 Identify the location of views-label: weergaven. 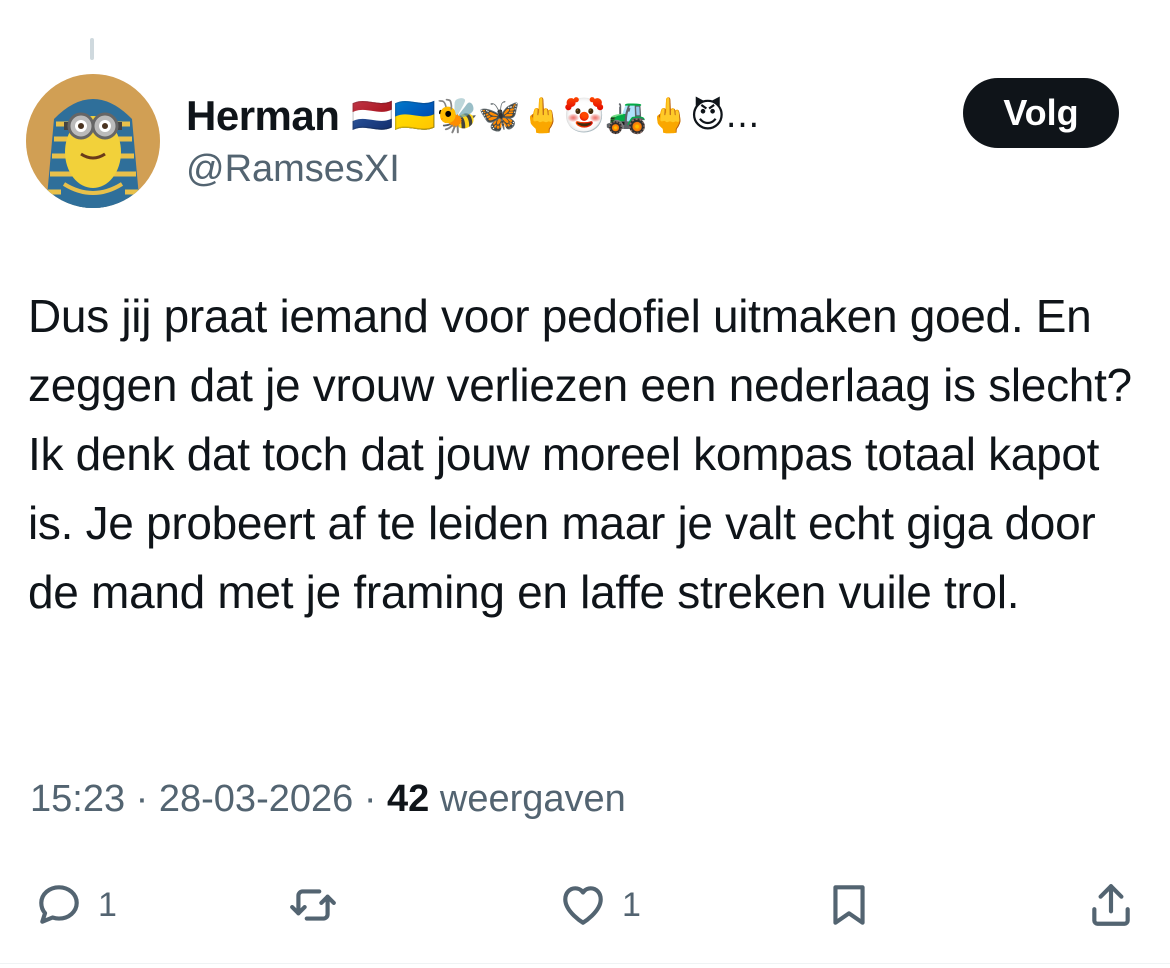
(532, 799).